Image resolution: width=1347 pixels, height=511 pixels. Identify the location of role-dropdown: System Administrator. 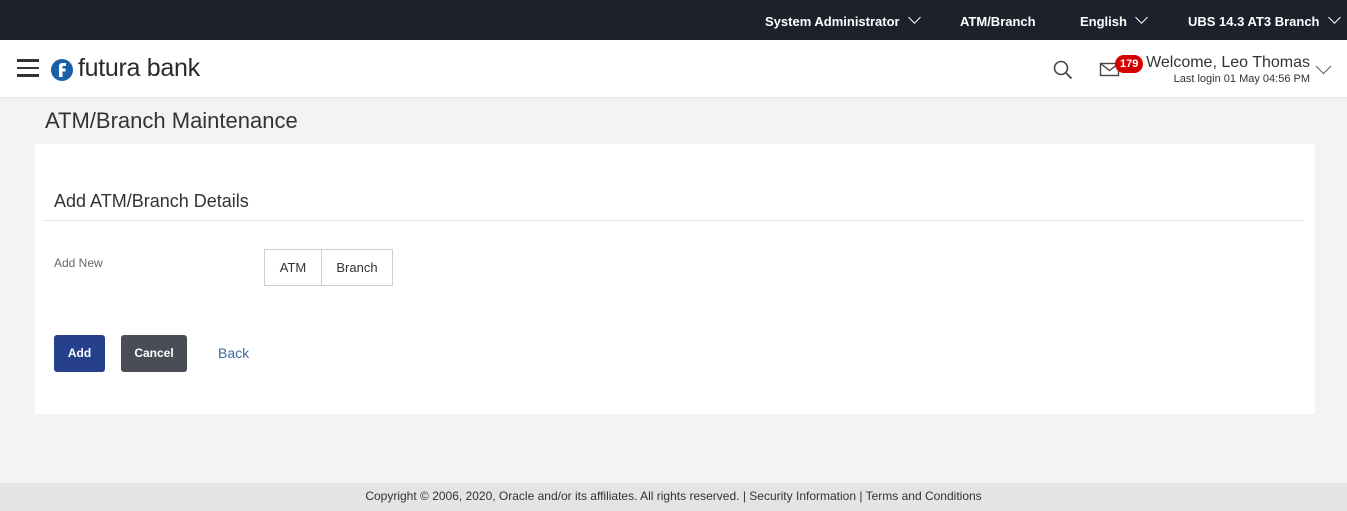
(843, 20).